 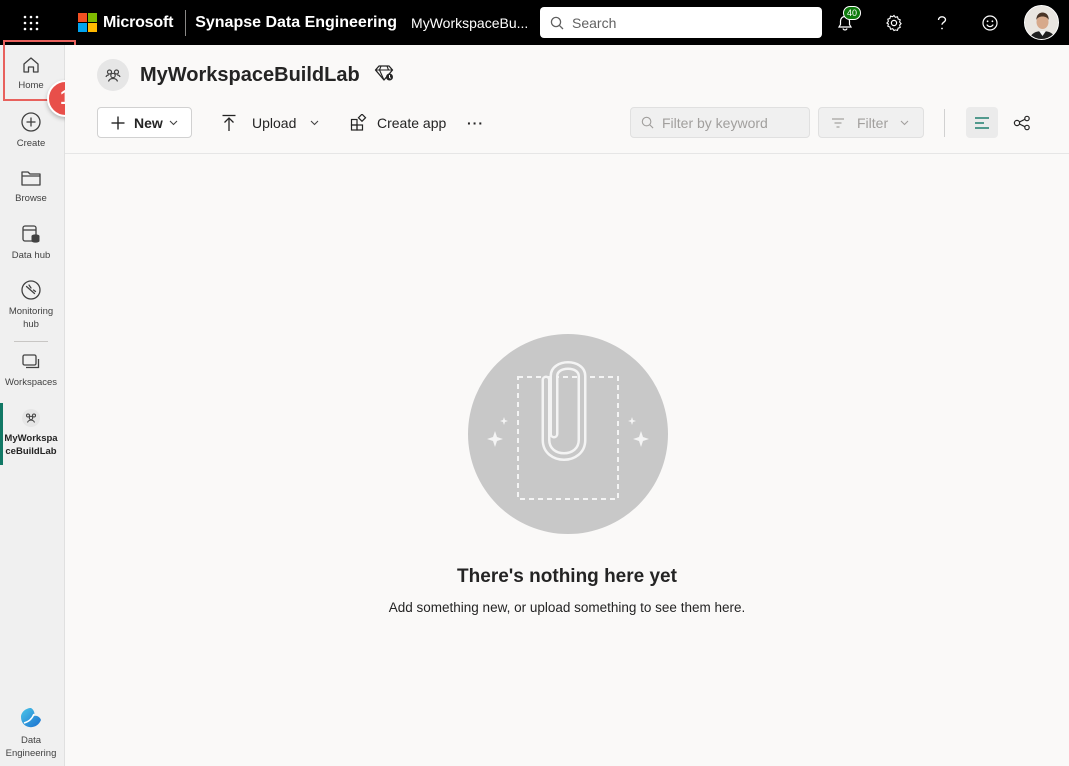 I want to click on nav-browse: Browse, so click(x=31, y=186).